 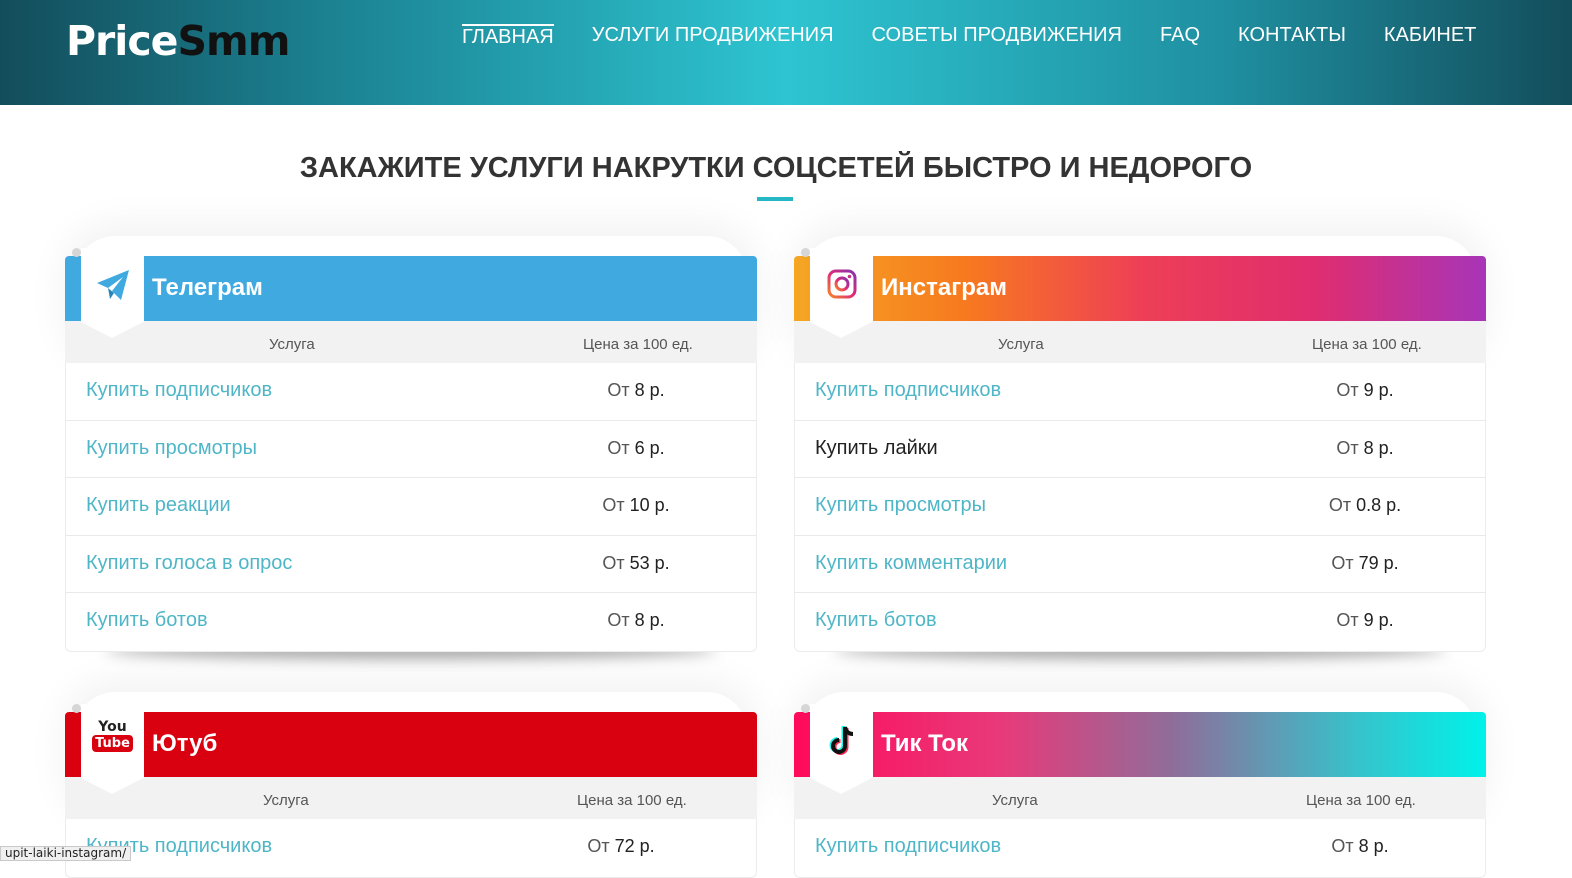 What do you see at coordinates (233, 41) in the screenshot?
I see `logo-text-smm: Smm` at bounding box center [233, 41].